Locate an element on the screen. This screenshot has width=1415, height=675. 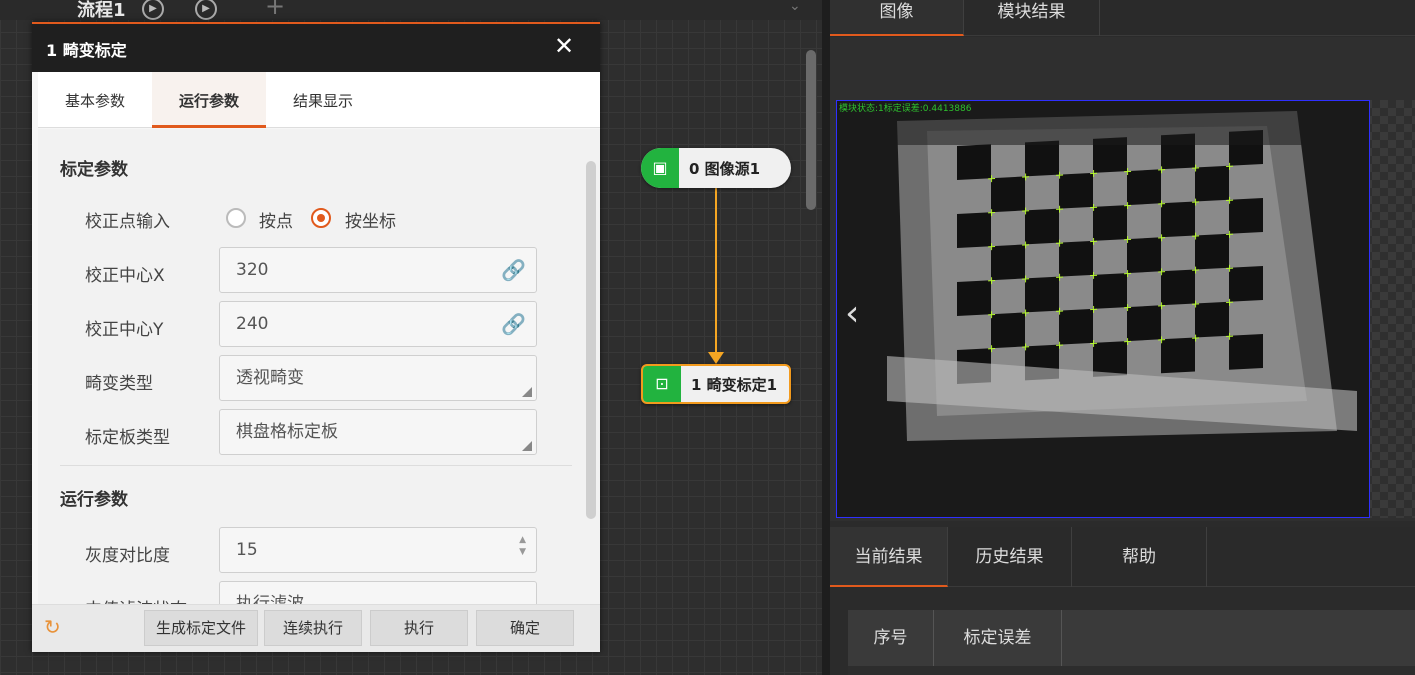
tab-image: 图像 is located at coordinates (897, 18).